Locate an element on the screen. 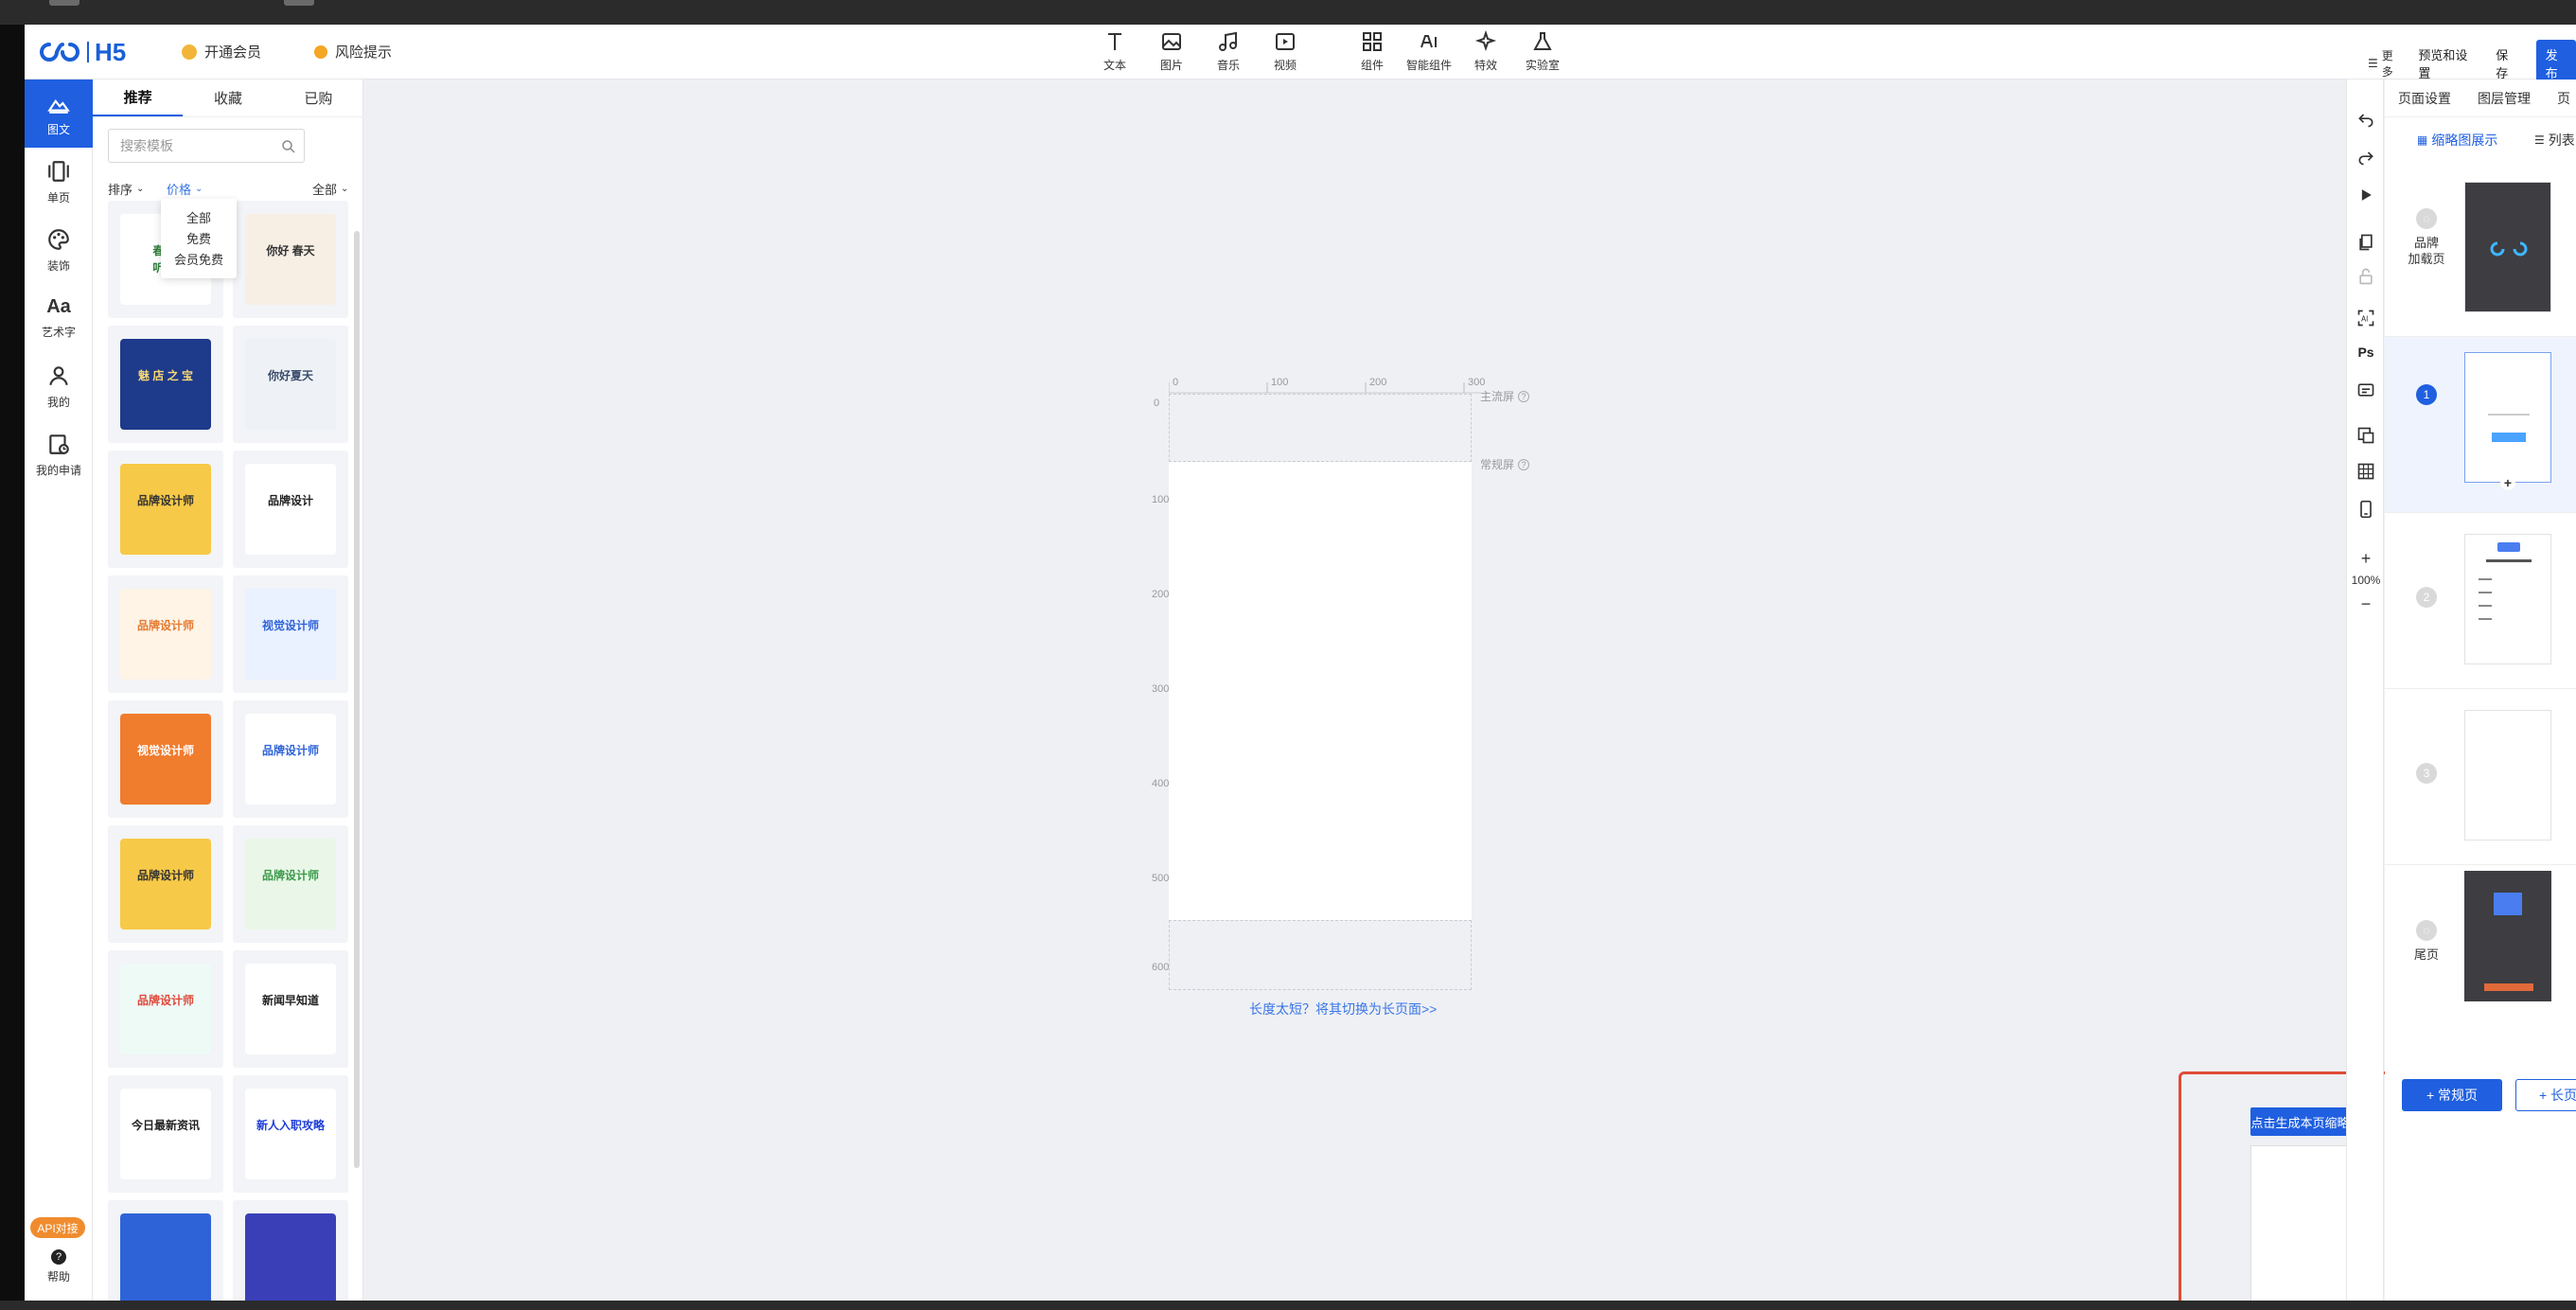 The height and width of the screenshot is (1310, 2576). system-title-bar is located at coordinates (1288, 12).